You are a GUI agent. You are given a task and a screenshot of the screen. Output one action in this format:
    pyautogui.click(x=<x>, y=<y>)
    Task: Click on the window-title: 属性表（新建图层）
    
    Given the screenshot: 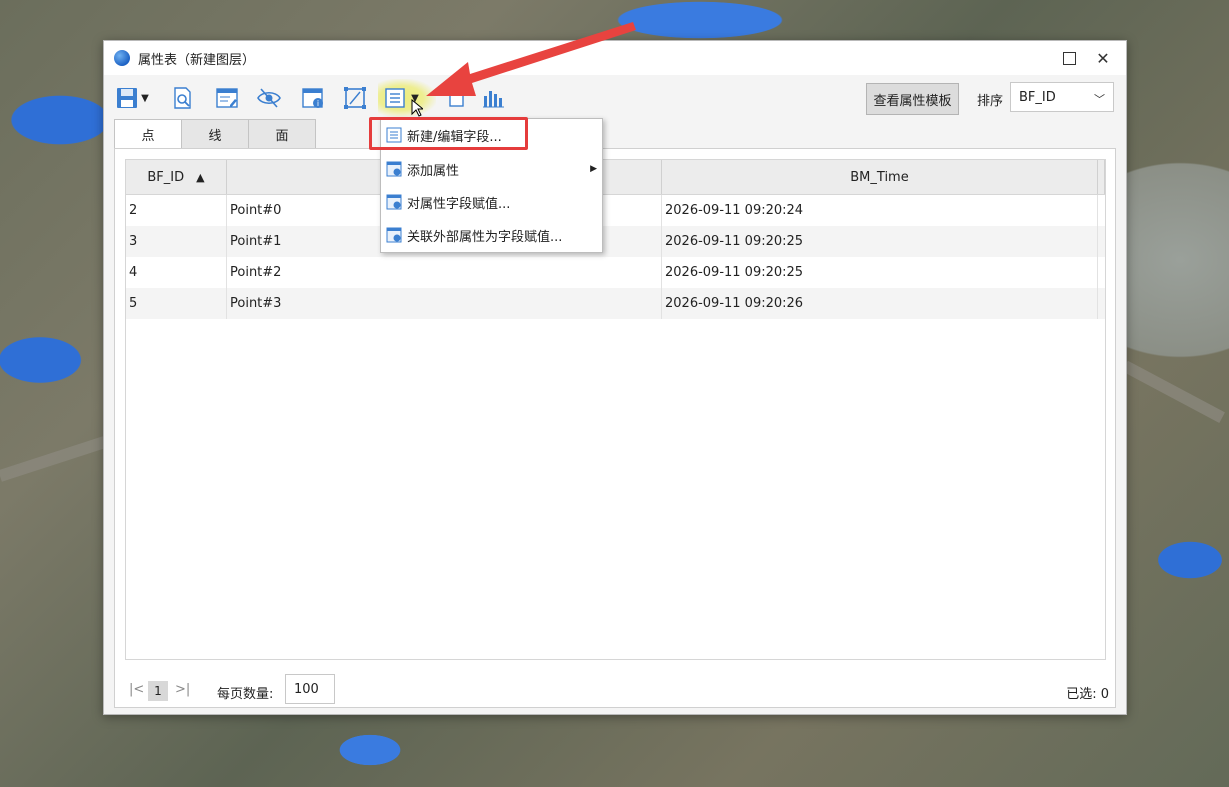 What is the action you would take?
    pyautogui.click(x=197, y=60)
    